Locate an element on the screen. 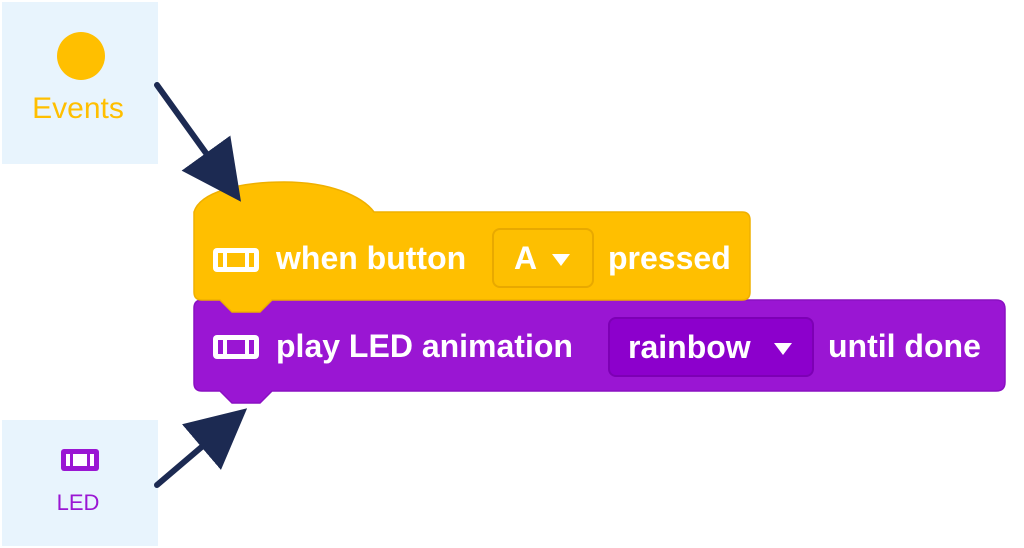 The height and width of the screenshot is (548, 1024). arrow-to-event-block is located at coordinates (198, 142).